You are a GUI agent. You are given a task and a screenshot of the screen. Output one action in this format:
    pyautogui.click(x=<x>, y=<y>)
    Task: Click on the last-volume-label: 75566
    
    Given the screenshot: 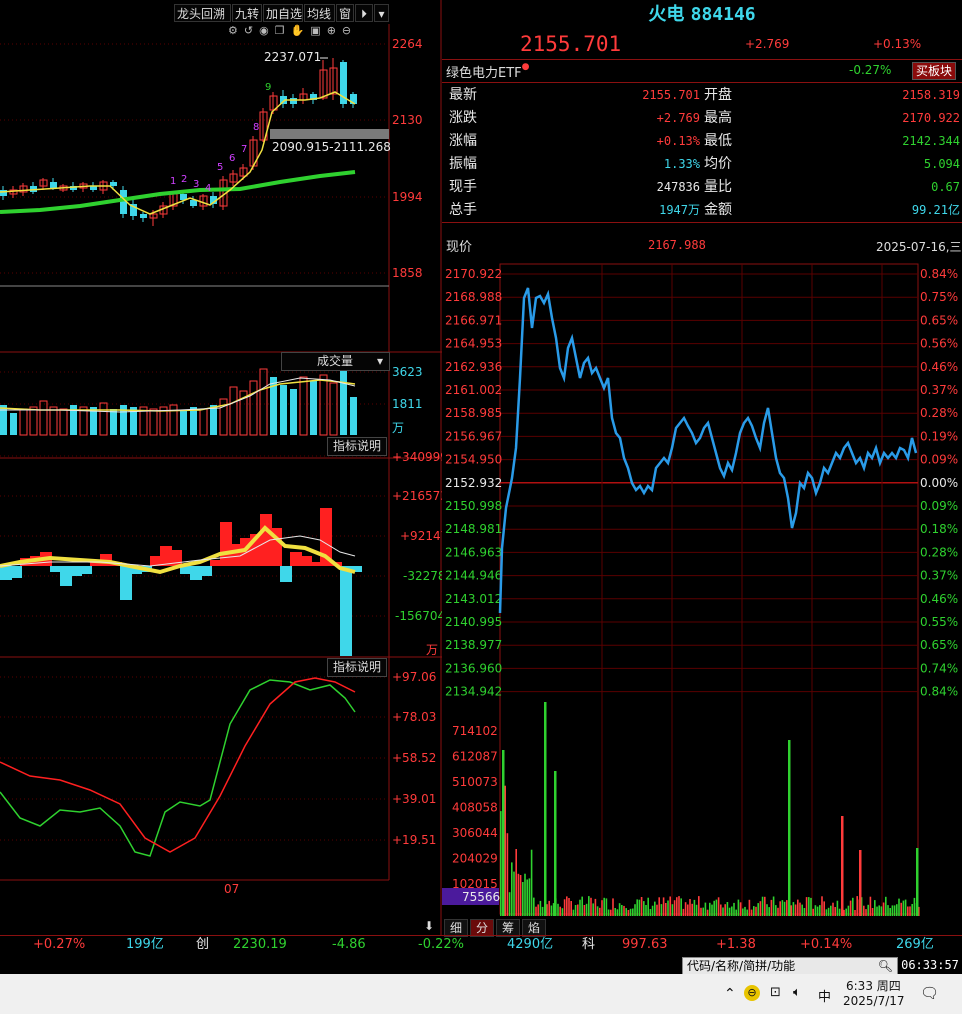 What is the action you would take?
    pyautogui.click(x=481, y=897)
    